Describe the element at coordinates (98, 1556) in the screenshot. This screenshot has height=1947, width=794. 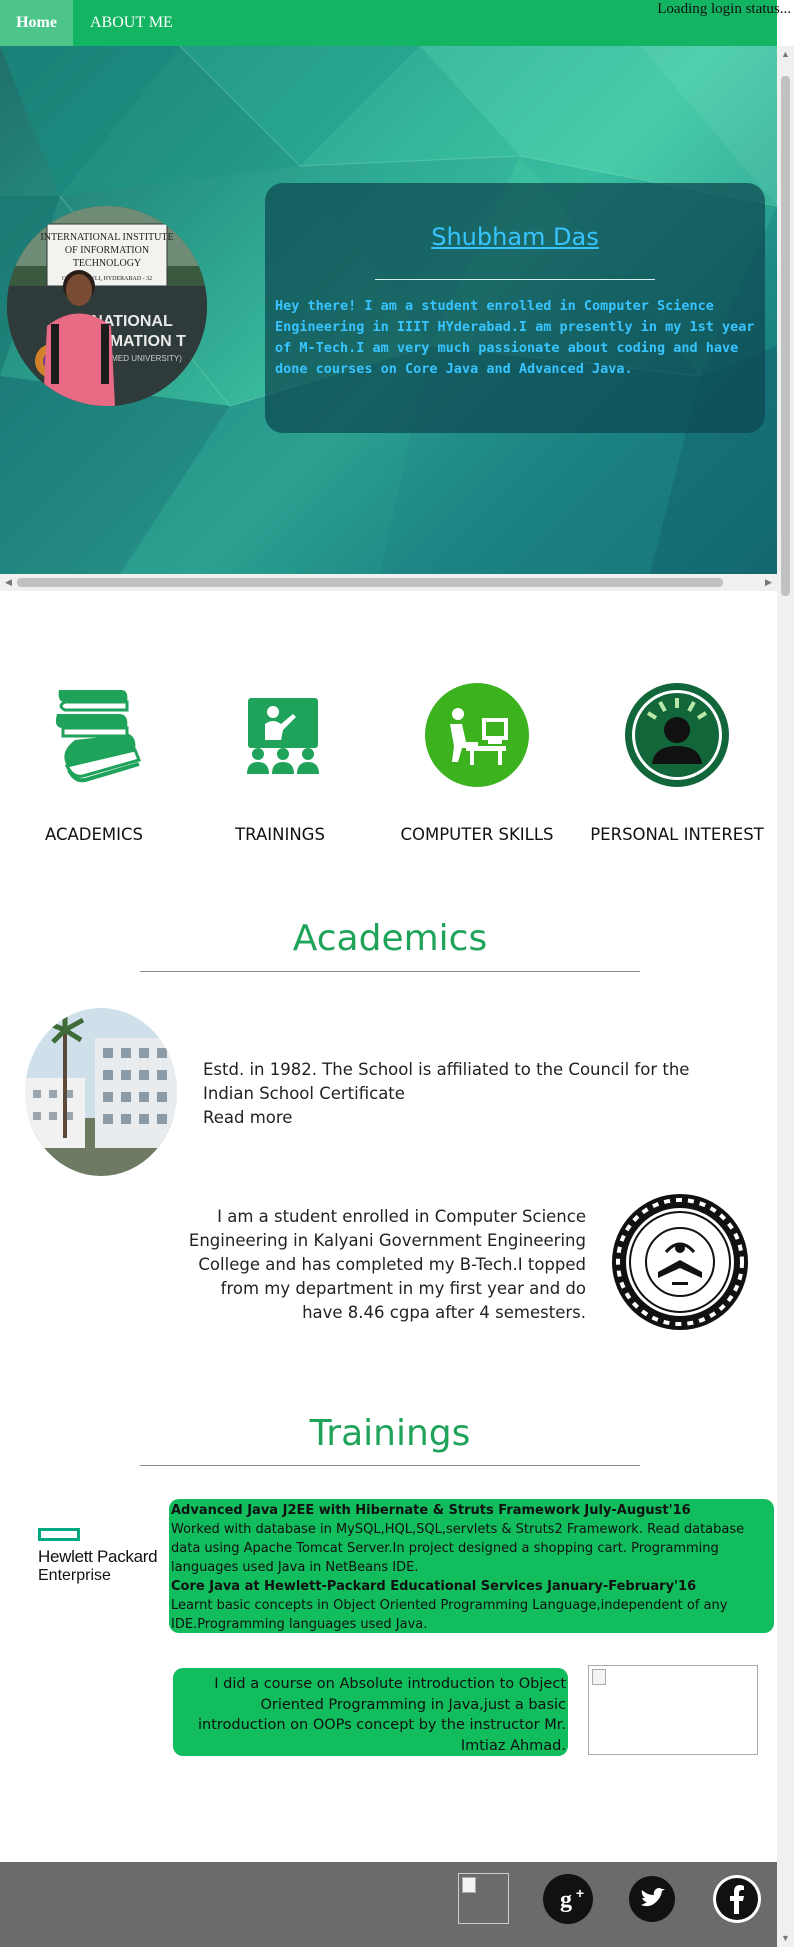
I see `hp-logo-line-1: Hewlett Packard` at that location.